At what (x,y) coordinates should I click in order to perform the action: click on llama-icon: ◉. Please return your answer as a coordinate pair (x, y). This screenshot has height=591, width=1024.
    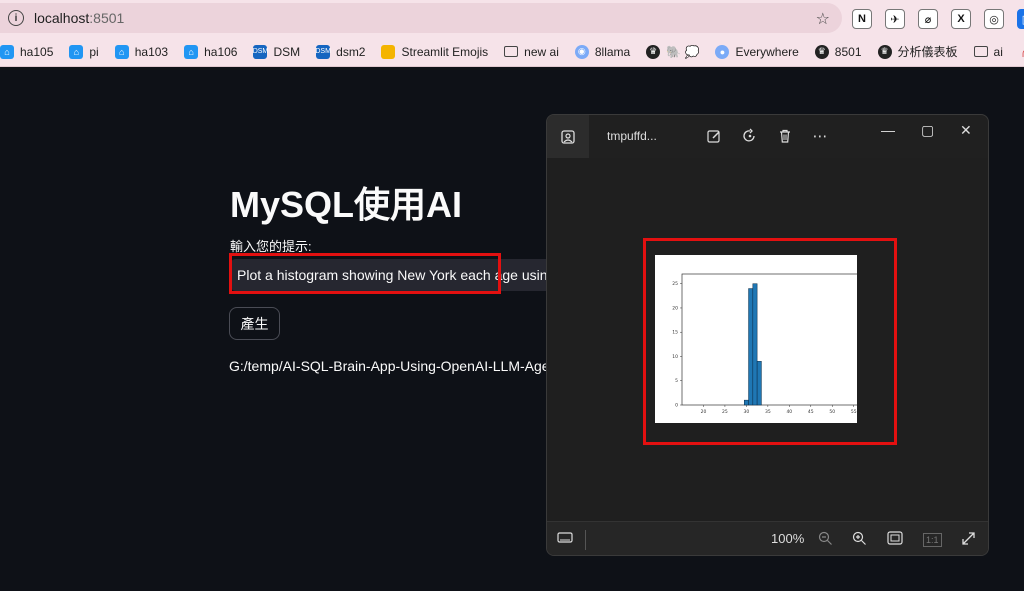
    Looking at the image, I should click on (581, 51).